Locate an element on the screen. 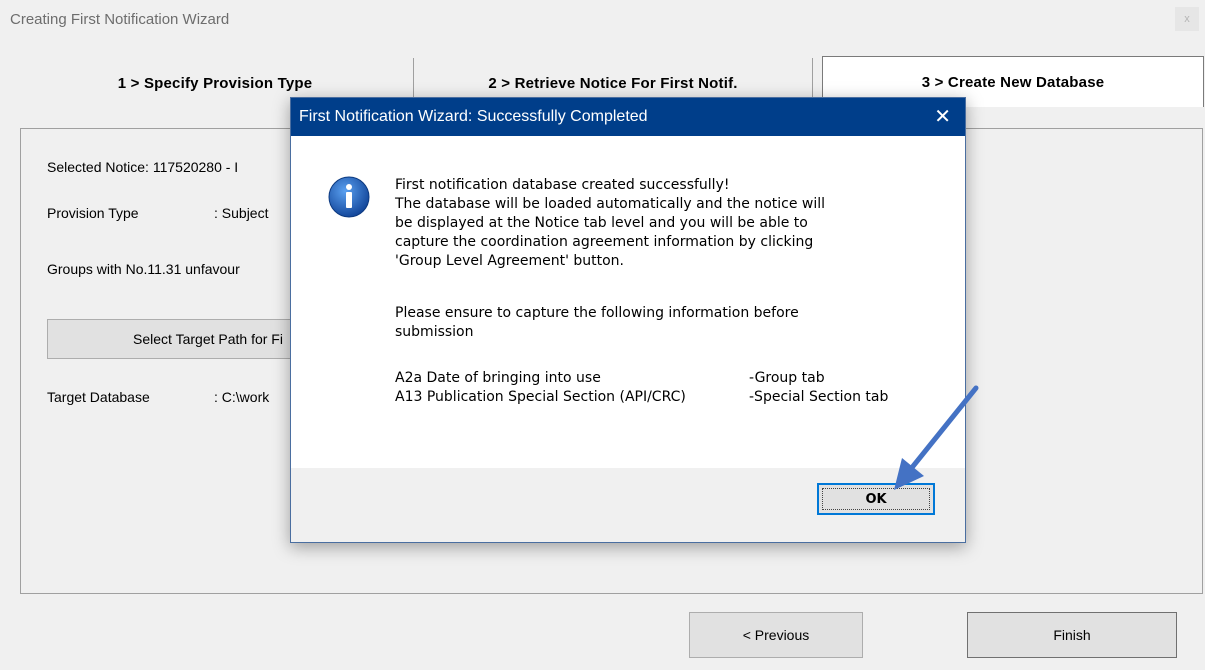  info-icon is located at coordinates (349, 197).